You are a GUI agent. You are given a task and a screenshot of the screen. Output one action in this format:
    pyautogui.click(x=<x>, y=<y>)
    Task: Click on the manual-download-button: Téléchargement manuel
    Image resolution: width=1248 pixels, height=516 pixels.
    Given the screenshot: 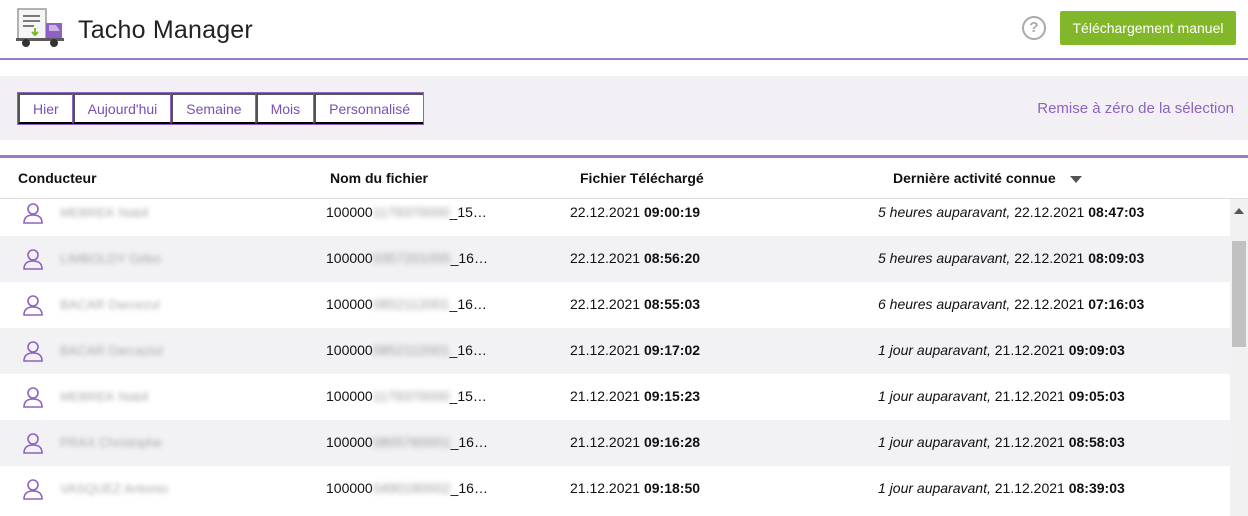 What is the action you would take?
    pyautogui.click(x=1148, y=28)
    